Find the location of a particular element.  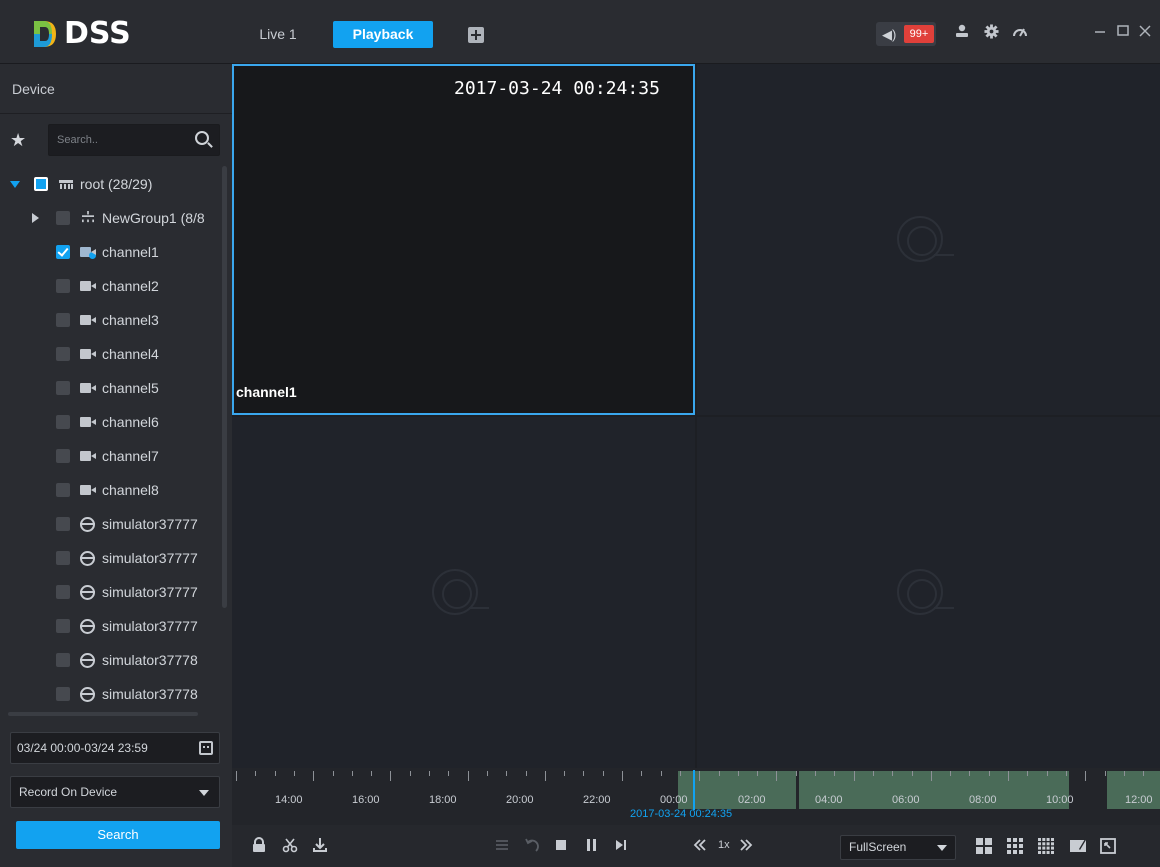

minimize-icon is located at coordinates (1100, 32).